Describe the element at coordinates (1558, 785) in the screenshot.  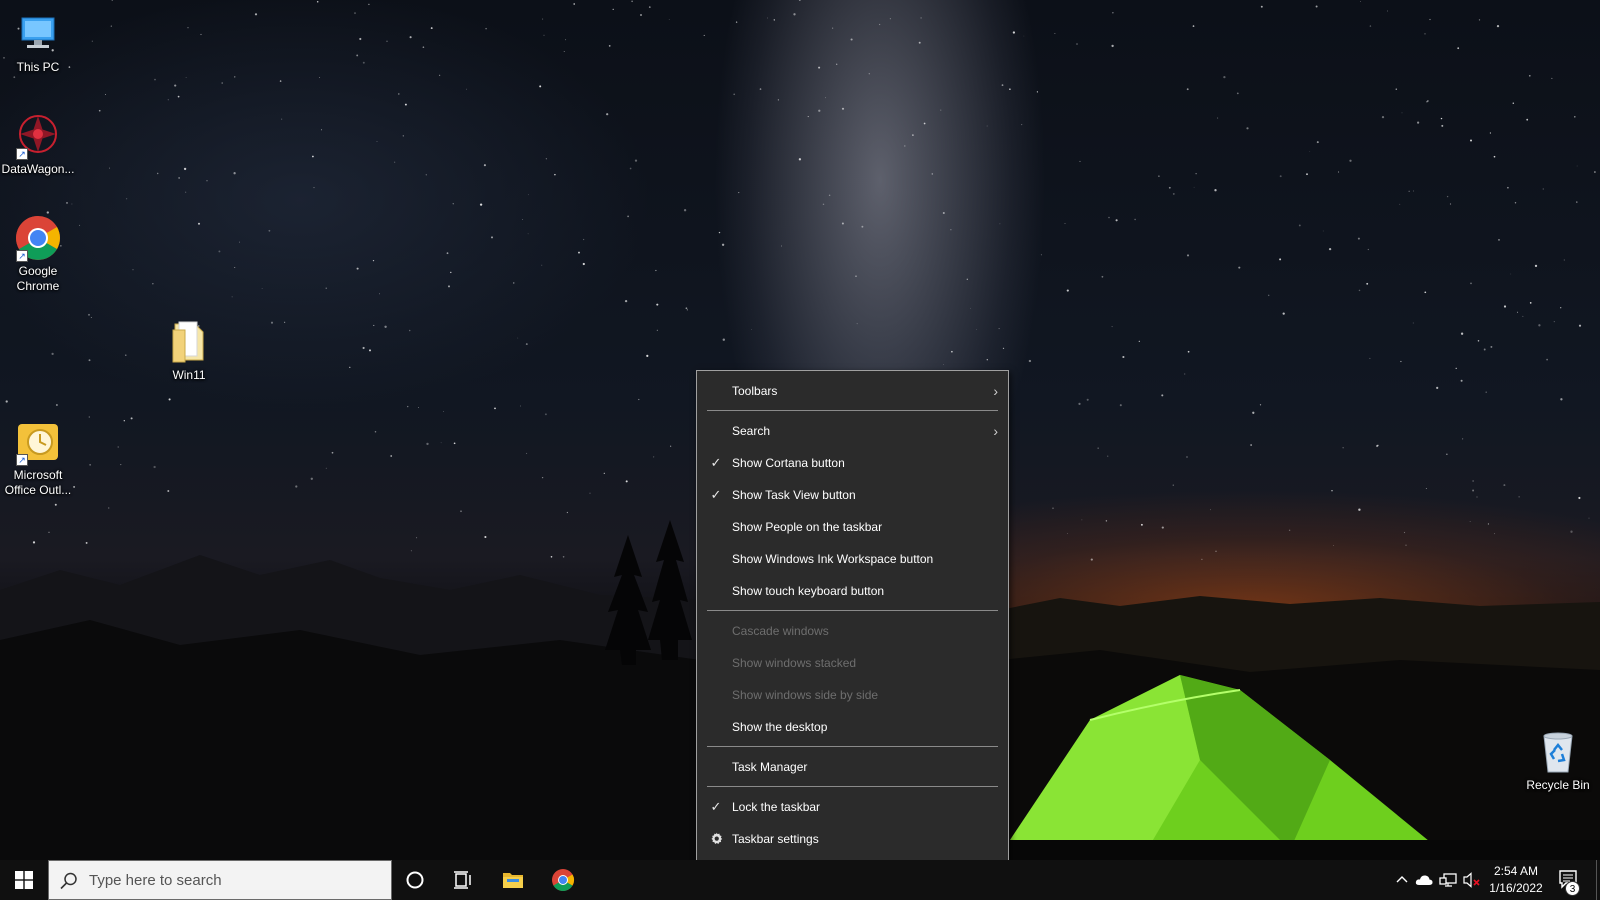
I see `desktop-icon-label: Recycle Bin` at that location.